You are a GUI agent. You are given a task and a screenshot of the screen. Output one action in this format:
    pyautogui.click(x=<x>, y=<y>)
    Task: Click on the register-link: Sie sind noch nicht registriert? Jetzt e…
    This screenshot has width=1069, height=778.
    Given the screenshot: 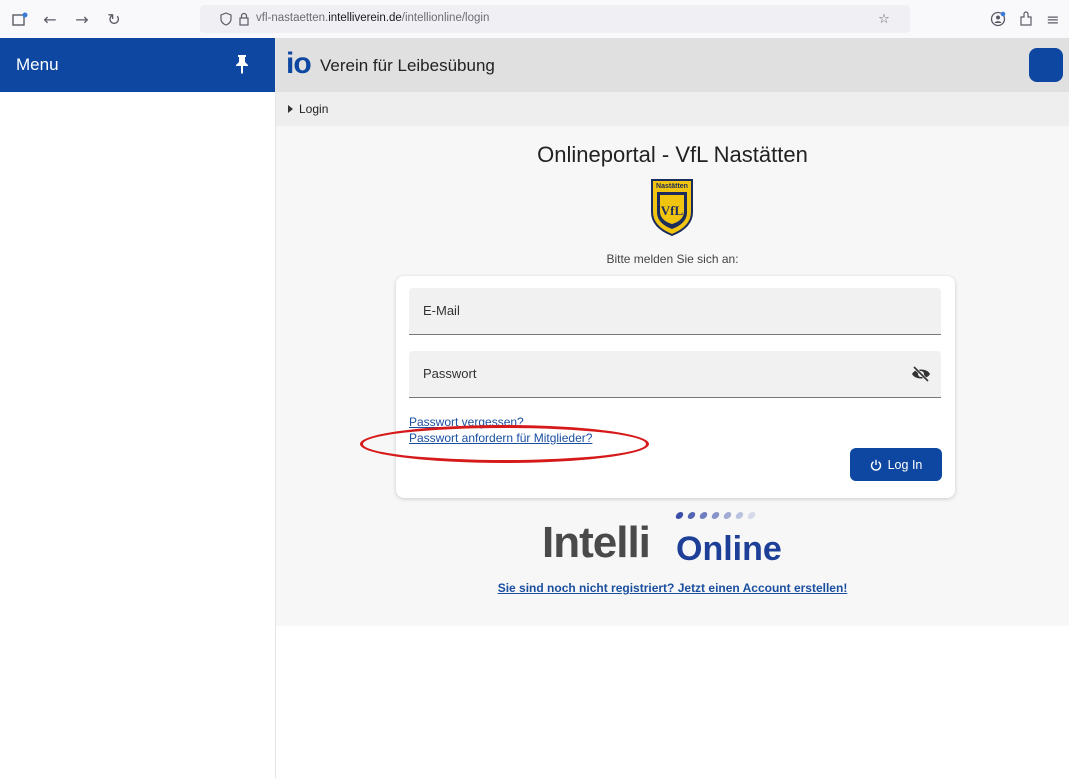 What is the action you would take?
    pyautogui.click(x=672, y=588)
    